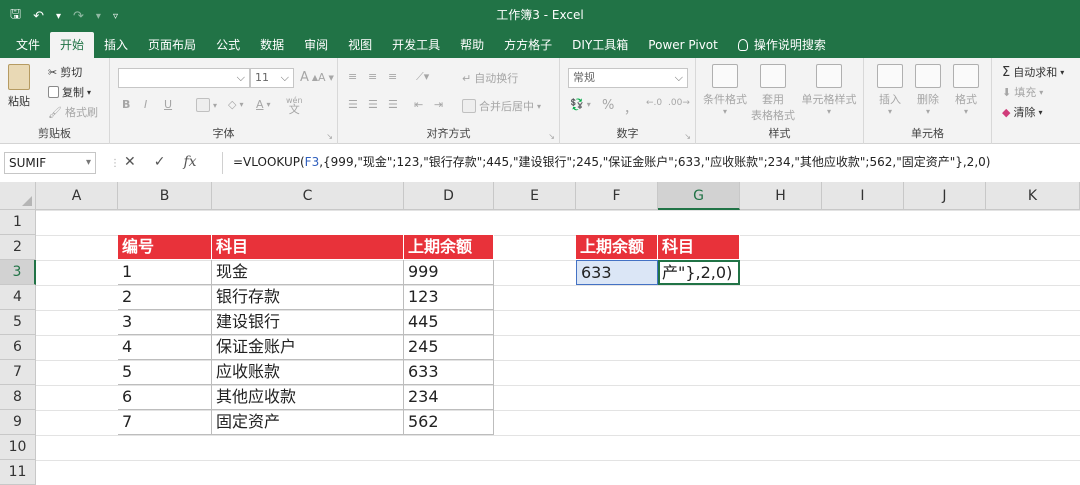 The height and width of the screenshot is (485, 1080). I want to click on font-dialog-launcher-icon: ↘, so click(329, 136).